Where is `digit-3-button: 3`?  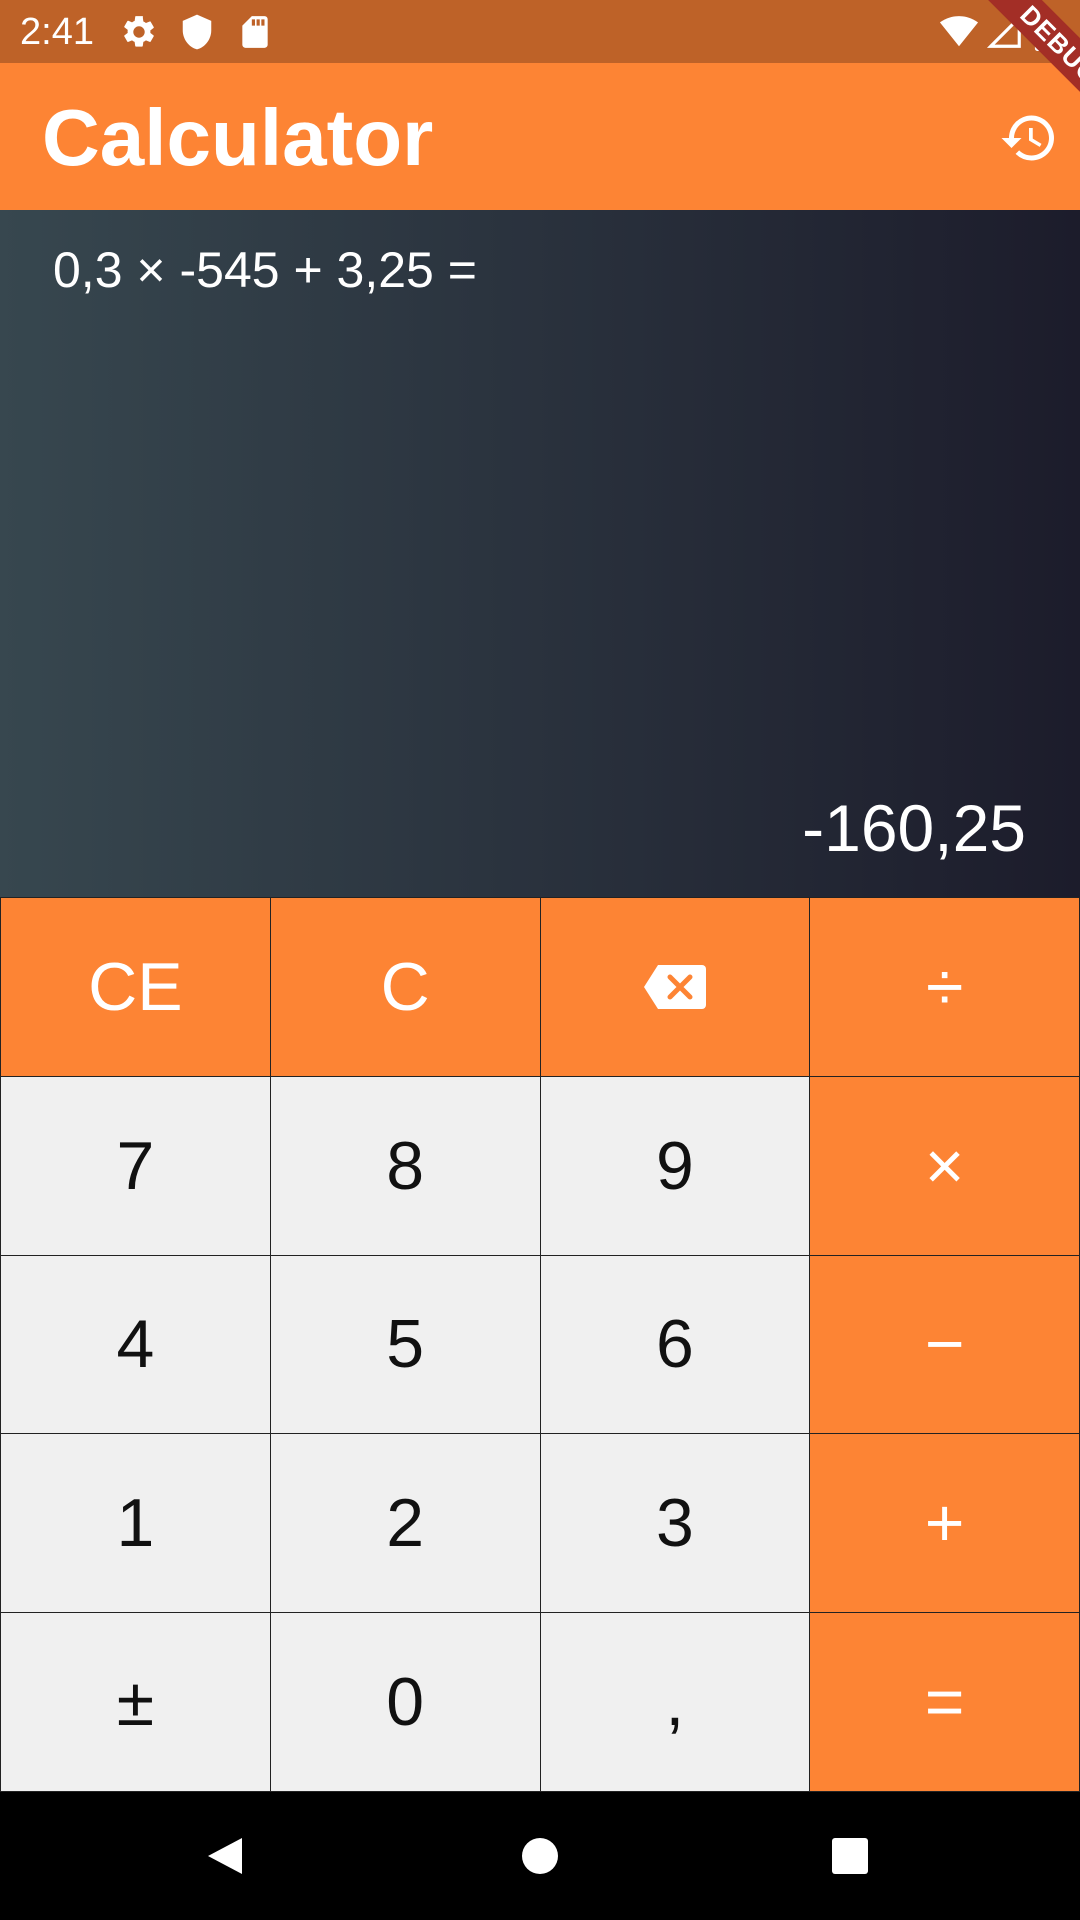 digit-3-button: 3 is located at coordinates (675, 1524).